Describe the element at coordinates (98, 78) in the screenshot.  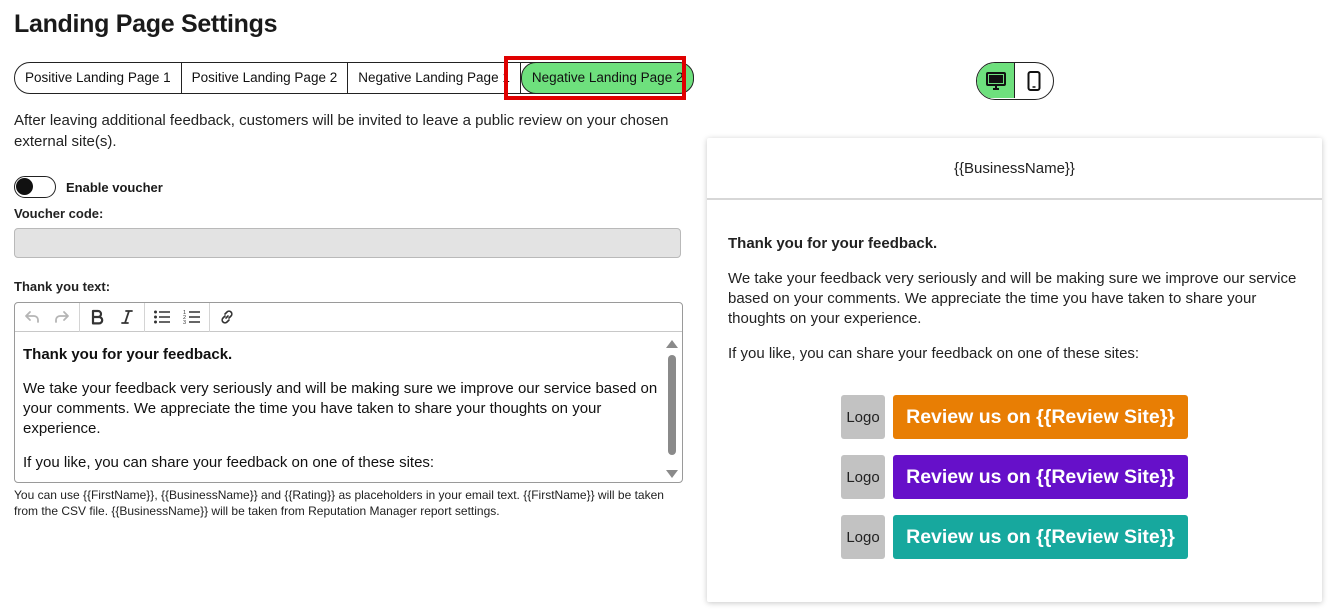
I see `tab-positive-landing-page-1: Positive Landing Page 1` at that location.